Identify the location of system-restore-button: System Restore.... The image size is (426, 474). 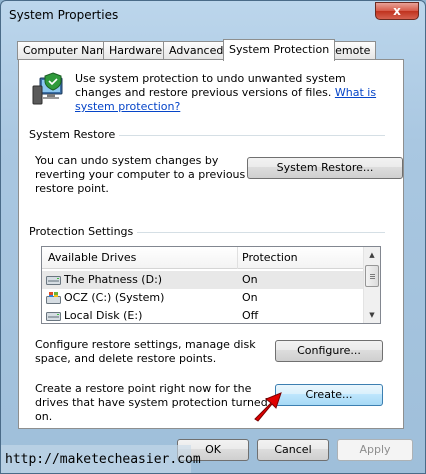
(325, 168).